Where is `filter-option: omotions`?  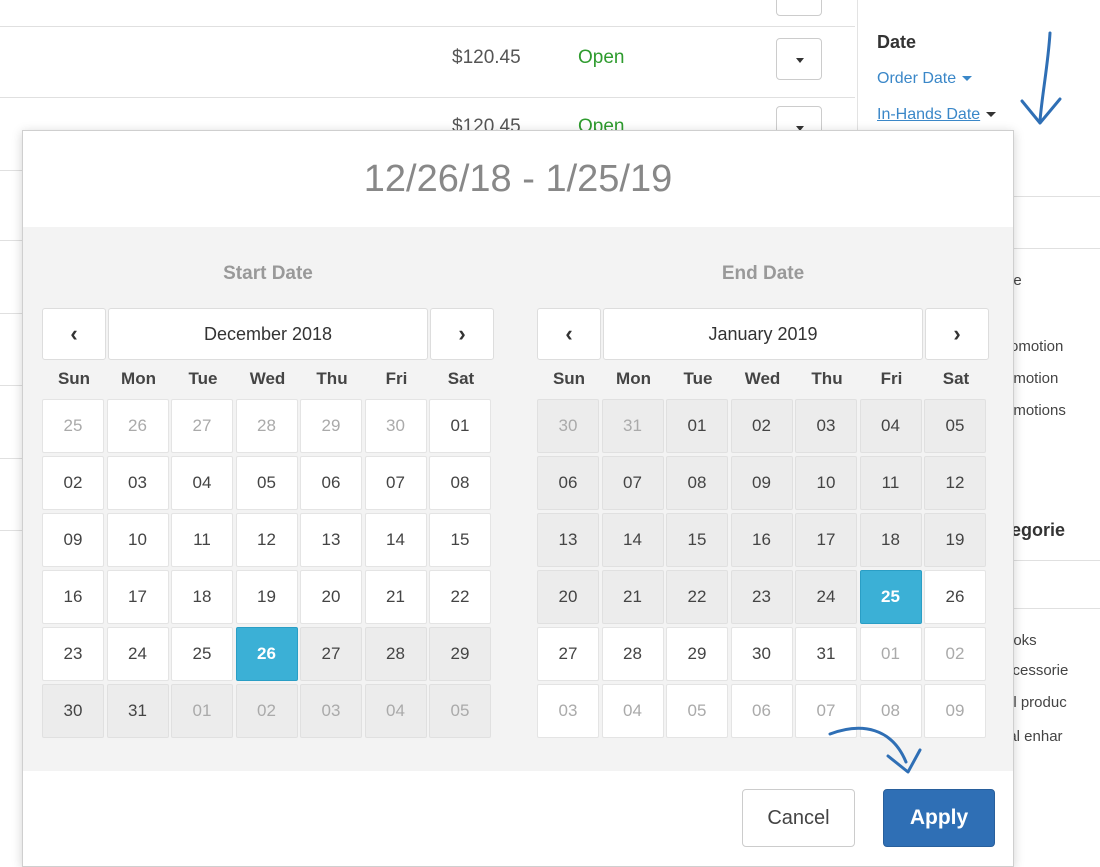 filter-option: omotions is located at coordinates (1035, 410).